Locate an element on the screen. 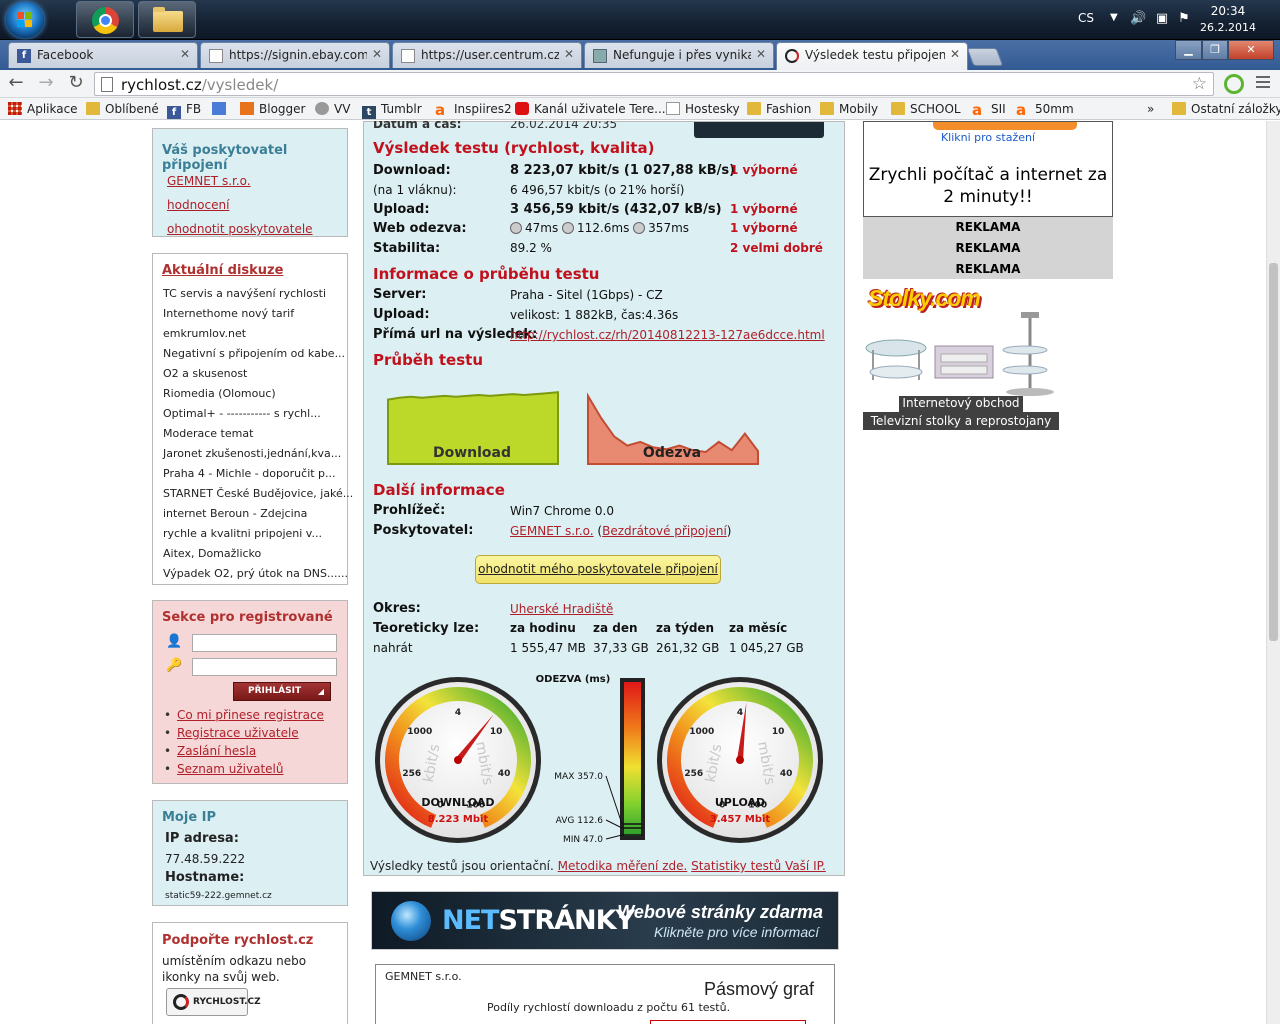 The image size is (1280, 1024). download-ad-button is located at coordinates (1005, 126).